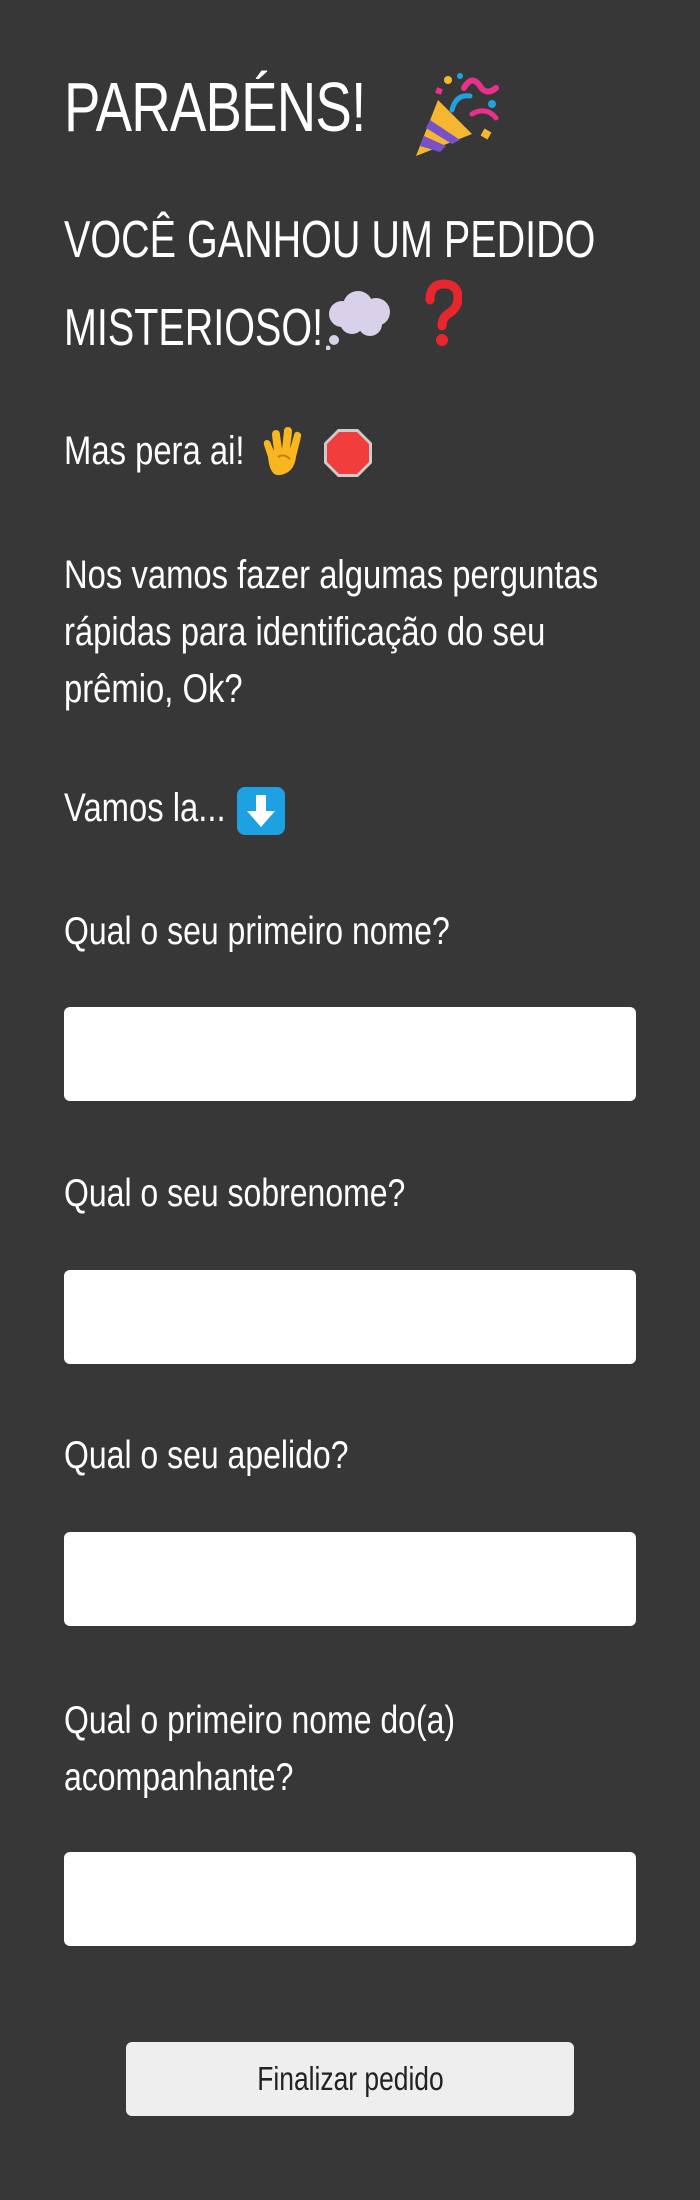 This screenshot has width=700, height=2200. Describe the element at coordinates (350, 1054) in the screenshot. I see `first-name-input` at that location.